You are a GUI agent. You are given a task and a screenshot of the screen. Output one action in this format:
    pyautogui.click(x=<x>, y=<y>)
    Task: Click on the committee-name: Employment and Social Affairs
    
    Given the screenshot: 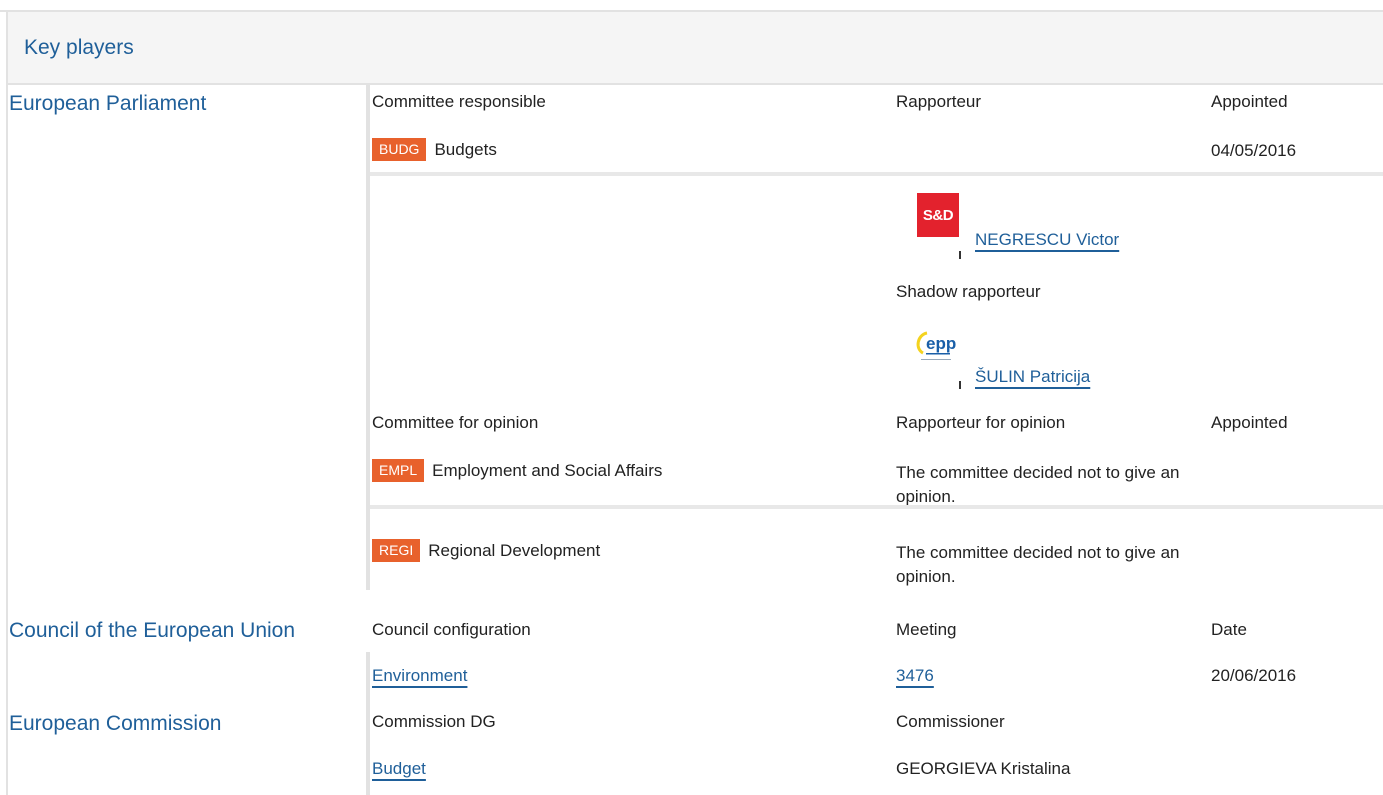 What is the action you would take?
    pyautogui.click(x=547, y=470)
    